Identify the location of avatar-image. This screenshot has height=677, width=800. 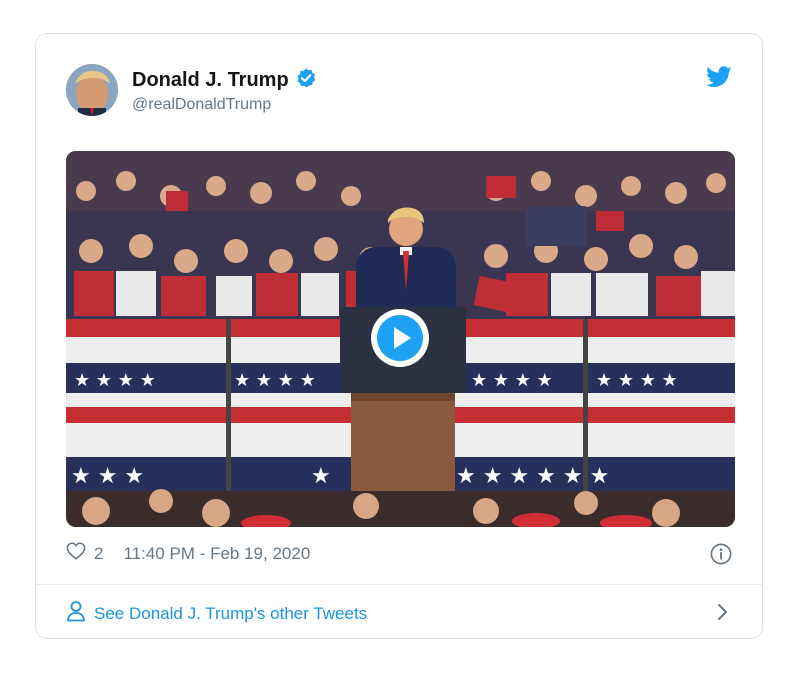
(92, 90).